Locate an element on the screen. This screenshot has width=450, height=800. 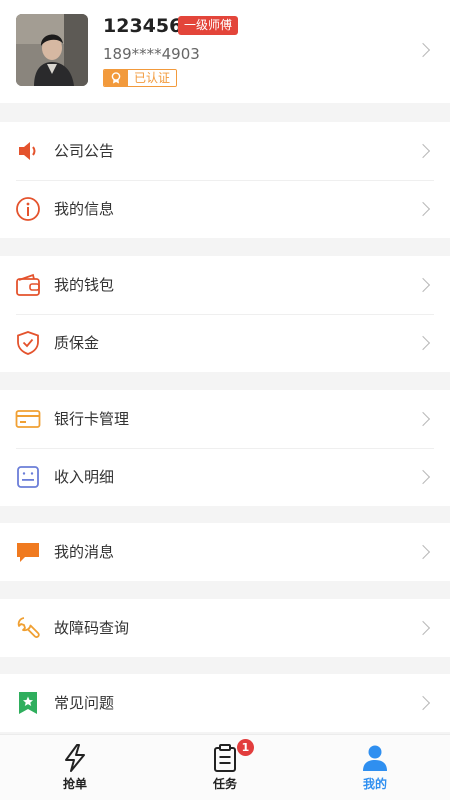
menu-group-info: 公司公告 我的信息 is located at coordinates (225, 180).